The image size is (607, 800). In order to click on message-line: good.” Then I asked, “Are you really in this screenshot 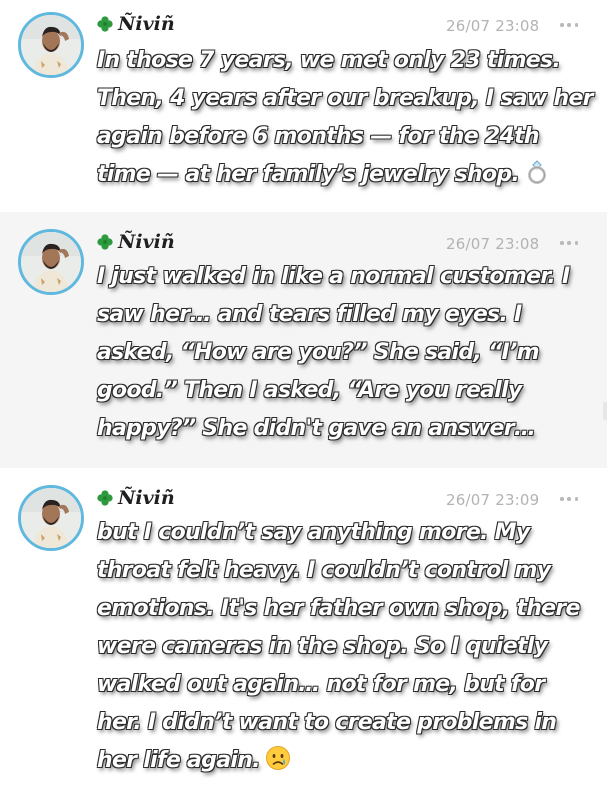, I will do `click(309, 390)`.